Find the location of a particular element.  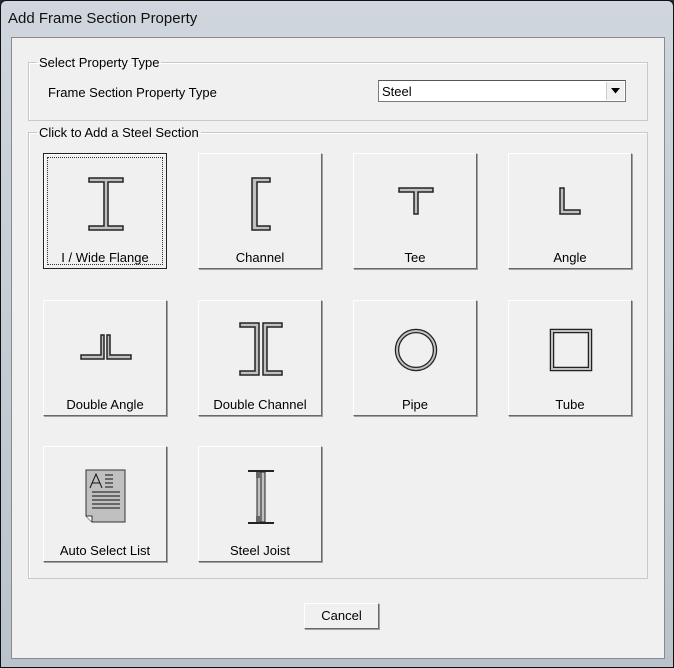

angle-icon is located at coordinates (570, 201).